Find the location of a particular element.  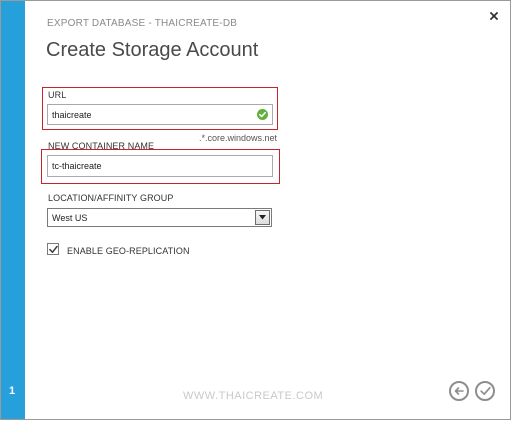

geo-replication-checkbox is located at coordinates (53, 249).